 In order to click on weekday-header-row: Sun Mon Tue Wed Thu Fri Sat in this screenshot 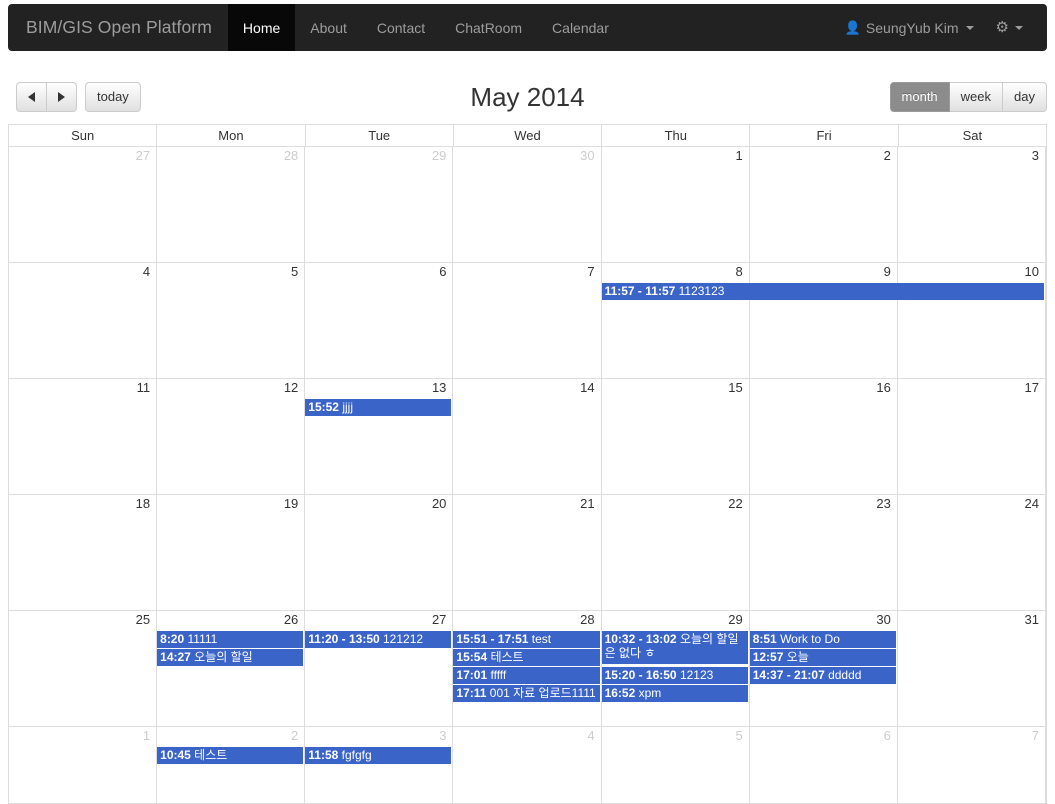, I will do `click(527, 136)`.